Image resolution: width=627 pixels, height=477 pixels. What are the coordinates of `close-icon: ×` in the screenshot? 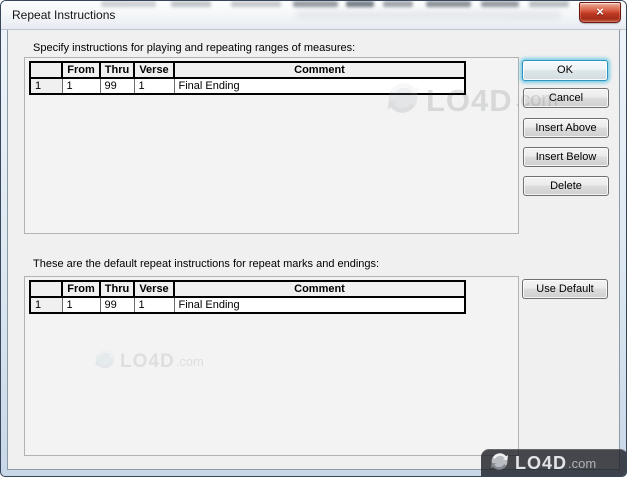 It's located at (600, 11).